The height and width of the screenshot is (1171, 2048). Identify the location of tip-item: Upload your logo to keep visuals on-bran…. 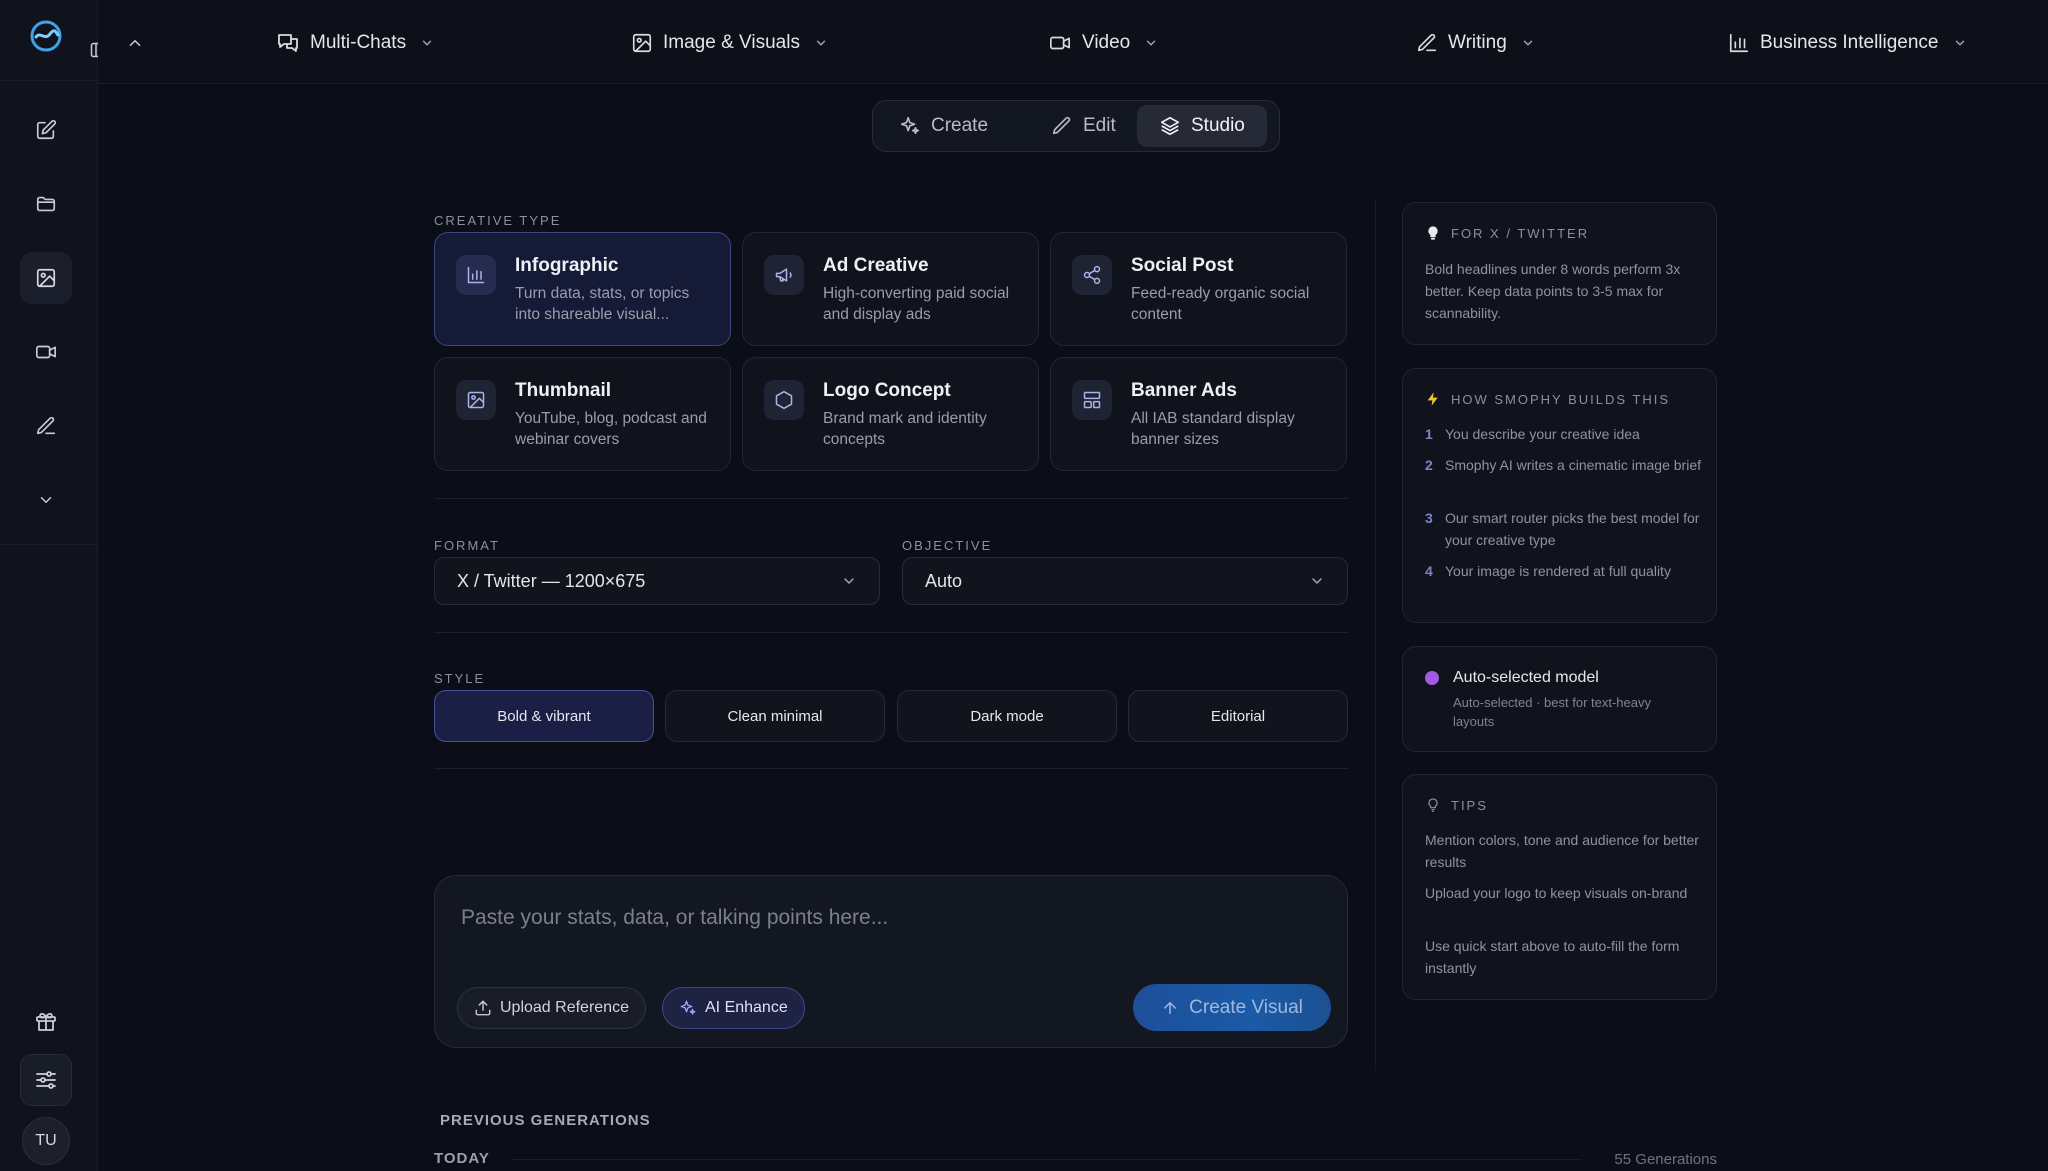
(1556, 893).